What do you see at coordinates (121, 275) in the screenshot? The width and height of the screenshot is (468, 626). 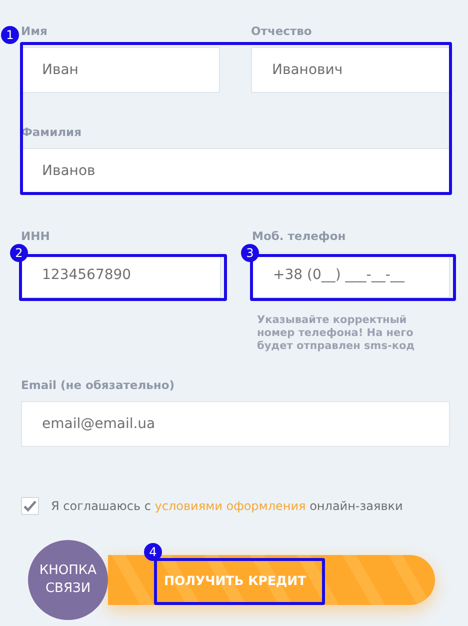 I see `input-field: 1234567890` at bounding box center [121, 275].